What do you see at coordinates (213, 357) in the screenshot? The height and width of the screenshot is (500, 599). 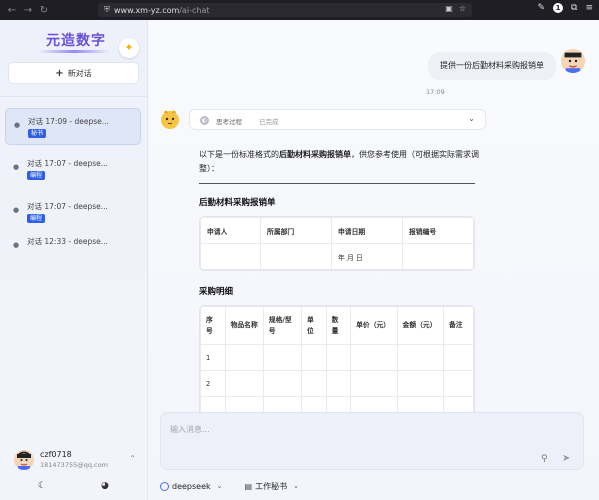 I see `table-cell: 1` at bounding box center [213, 357].